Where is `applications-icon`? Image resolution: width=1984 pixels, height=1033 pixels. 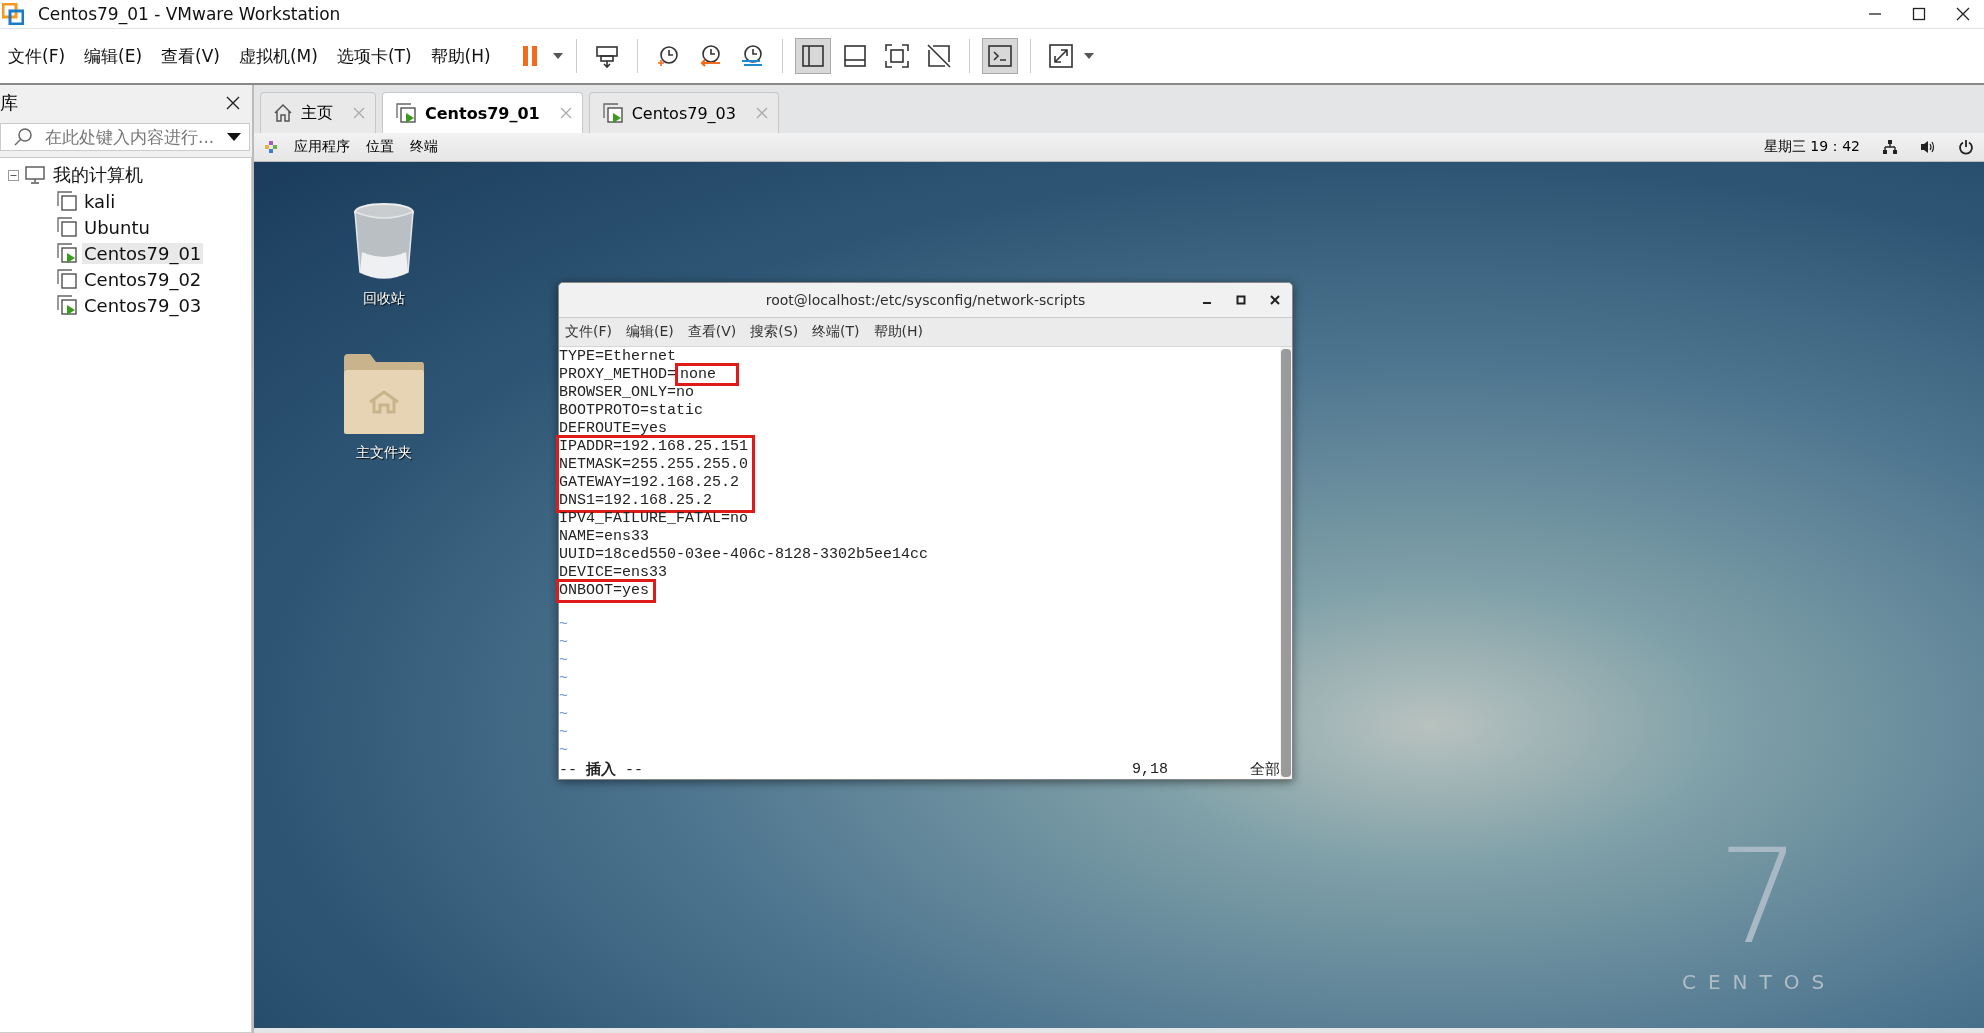
applications-icon is located at coordinates (271, 147).